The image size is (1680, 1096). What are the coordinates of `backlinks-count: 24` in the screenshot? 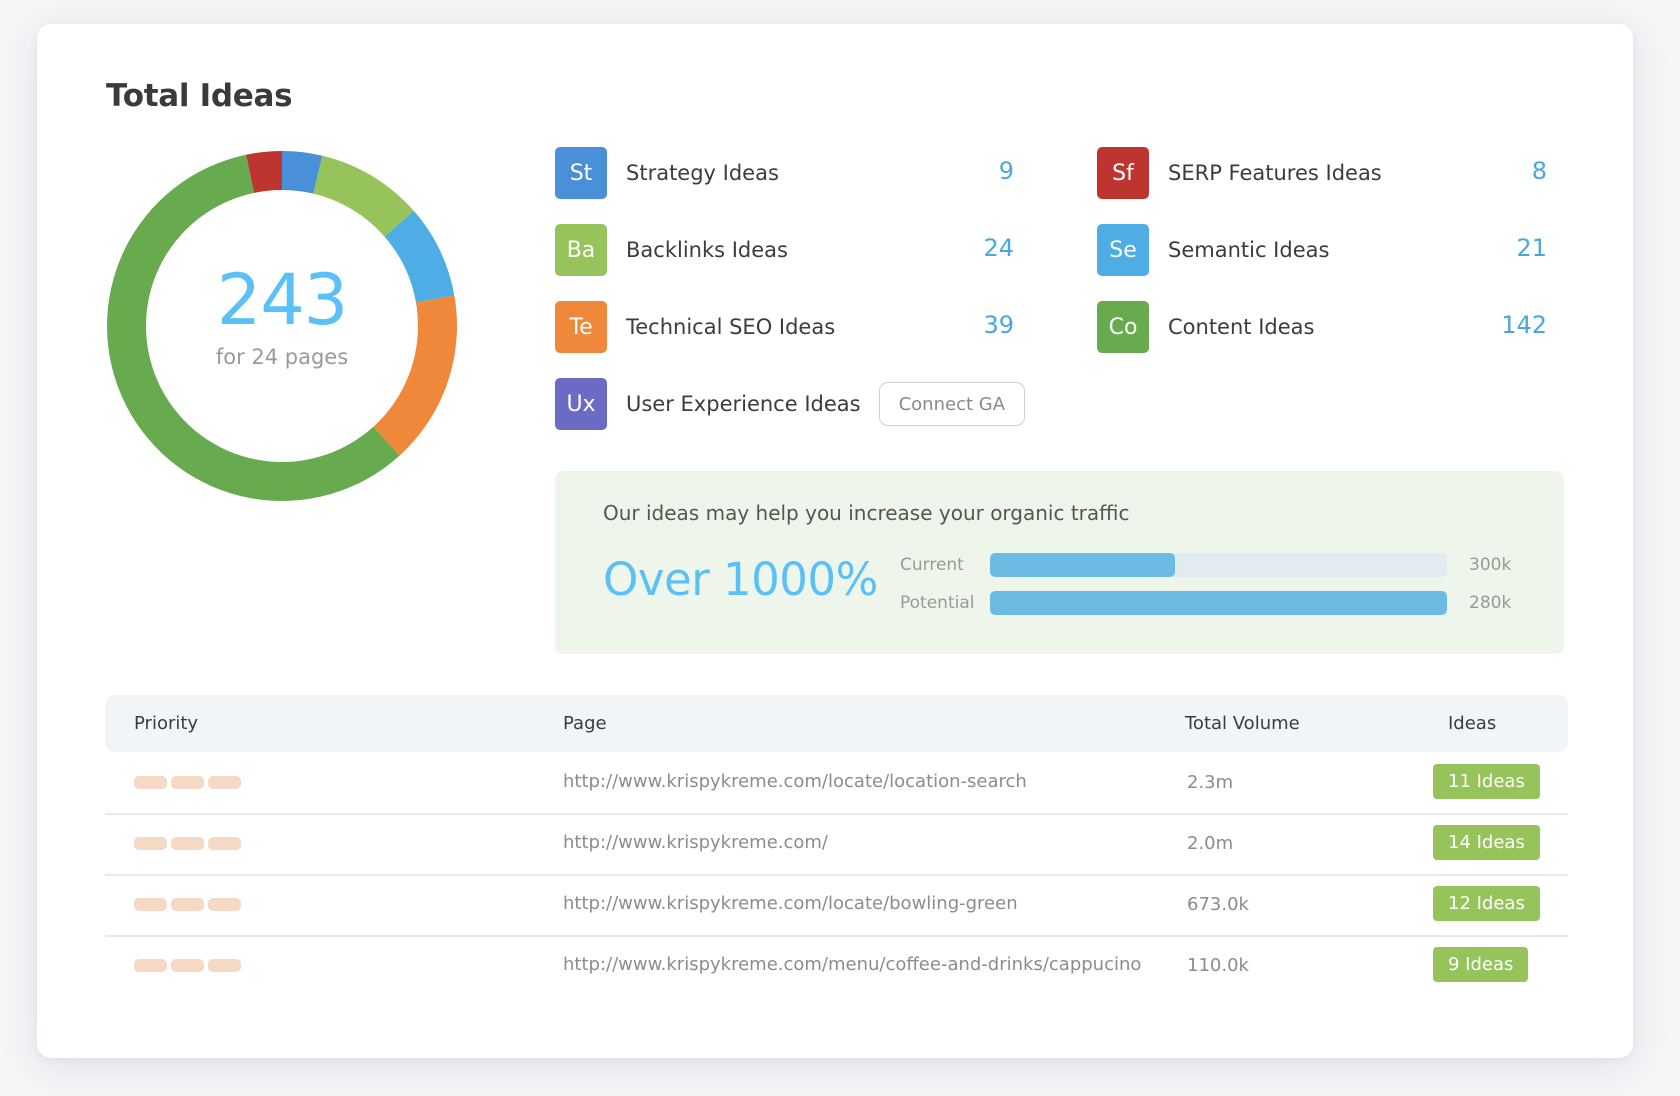 It's located at (974, 248).